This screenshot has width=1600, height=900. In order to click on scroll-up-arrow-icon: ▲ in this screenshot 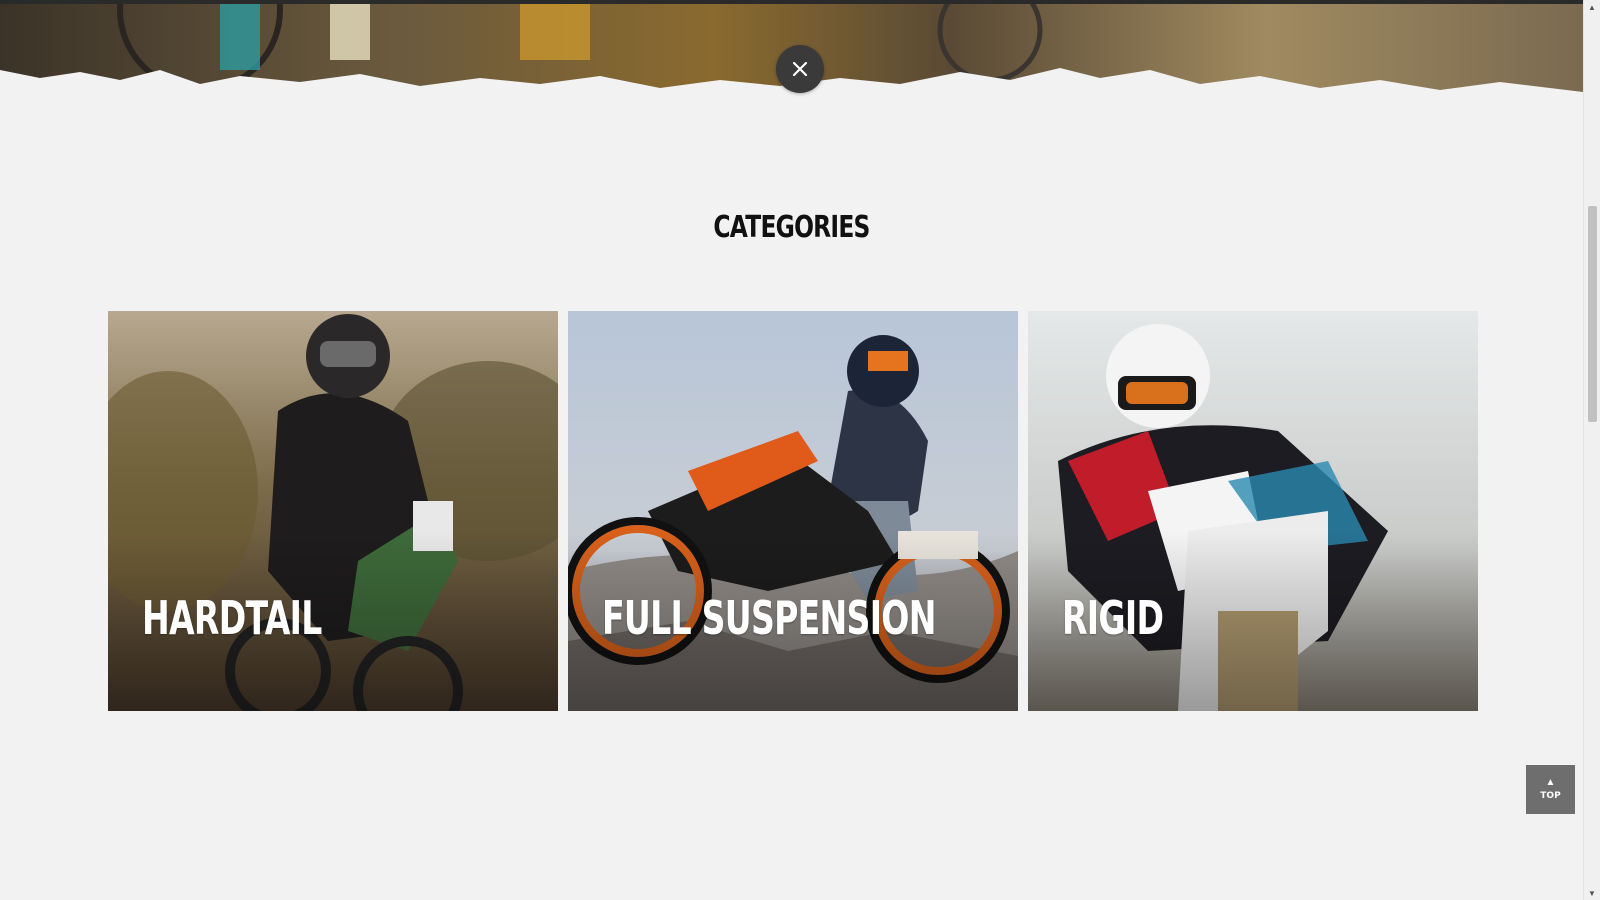, I will do `click(1592, 7)`.